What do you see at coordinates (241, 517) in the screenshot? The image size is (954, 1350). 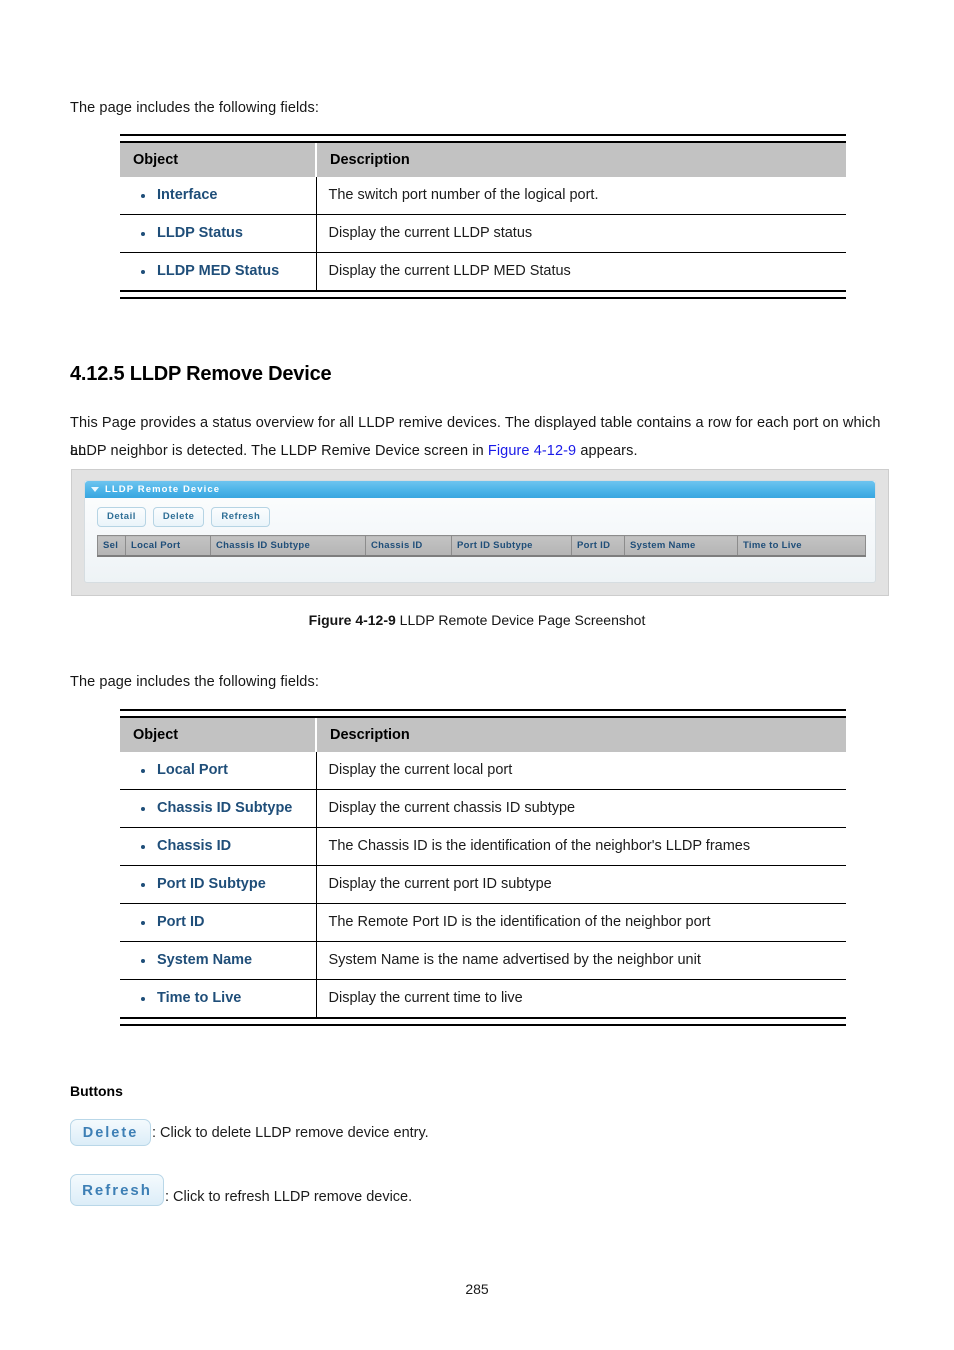 I see `refresh-button: Refresh` at bounding box center [241, 517].